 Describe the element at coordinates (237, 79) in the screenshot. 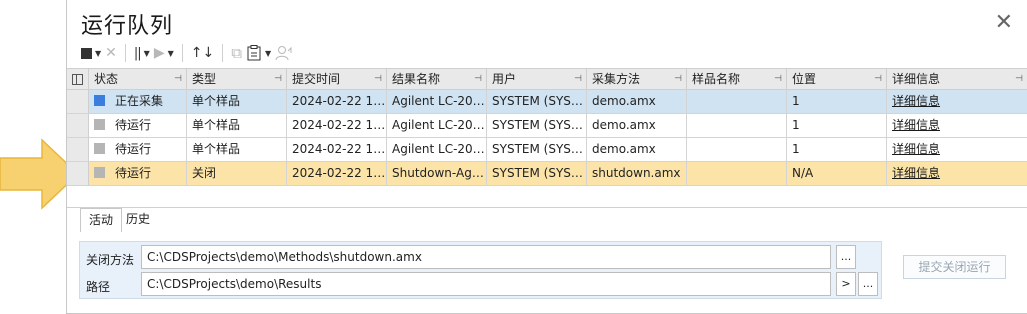

I see `column-header-type: 类型 ⊣` at that location.